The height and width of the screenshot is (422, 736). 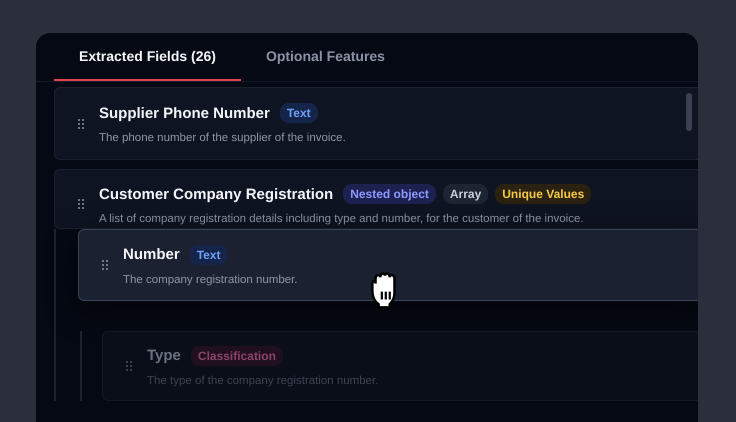 What do you see at coordinates (147, 57) in the screenshot?
I see `tab: Extracted Fields (26)` at bounding box center [147, 57].